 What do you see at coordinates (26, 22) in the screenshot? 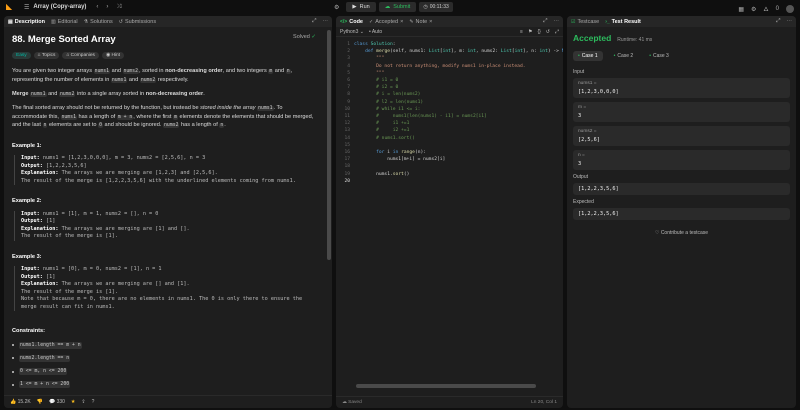
I see `tab-description: ▤ Description` at bounding box center [26, 22].